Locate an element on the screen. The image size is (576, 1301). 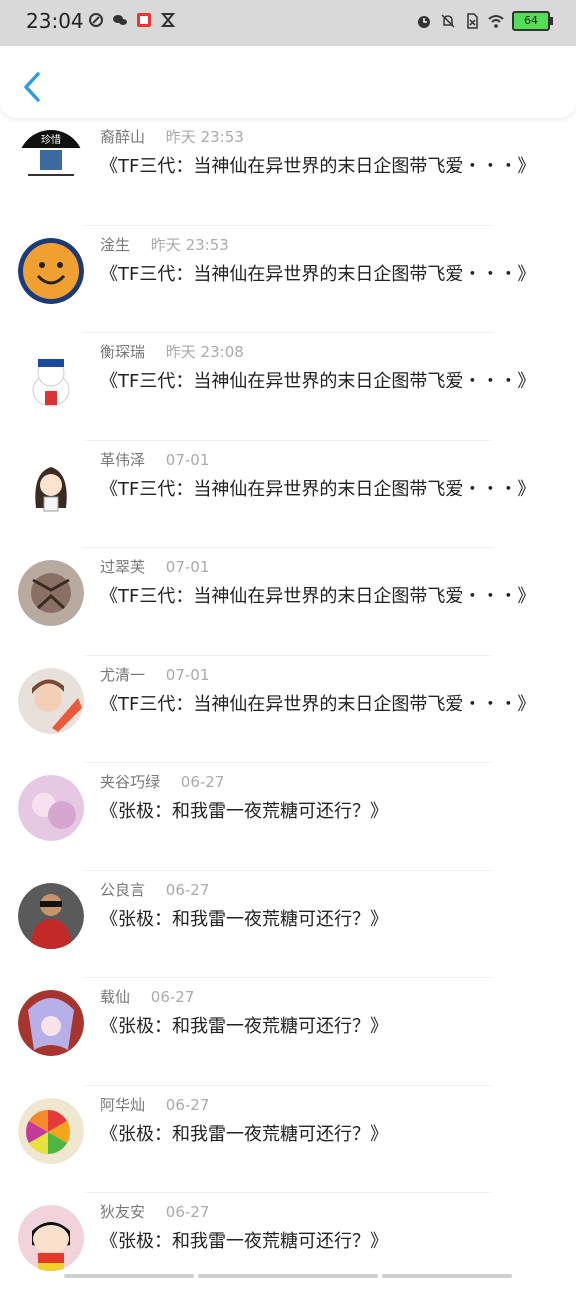
sender-name: 淦生 is located at coordinates (115, 245).